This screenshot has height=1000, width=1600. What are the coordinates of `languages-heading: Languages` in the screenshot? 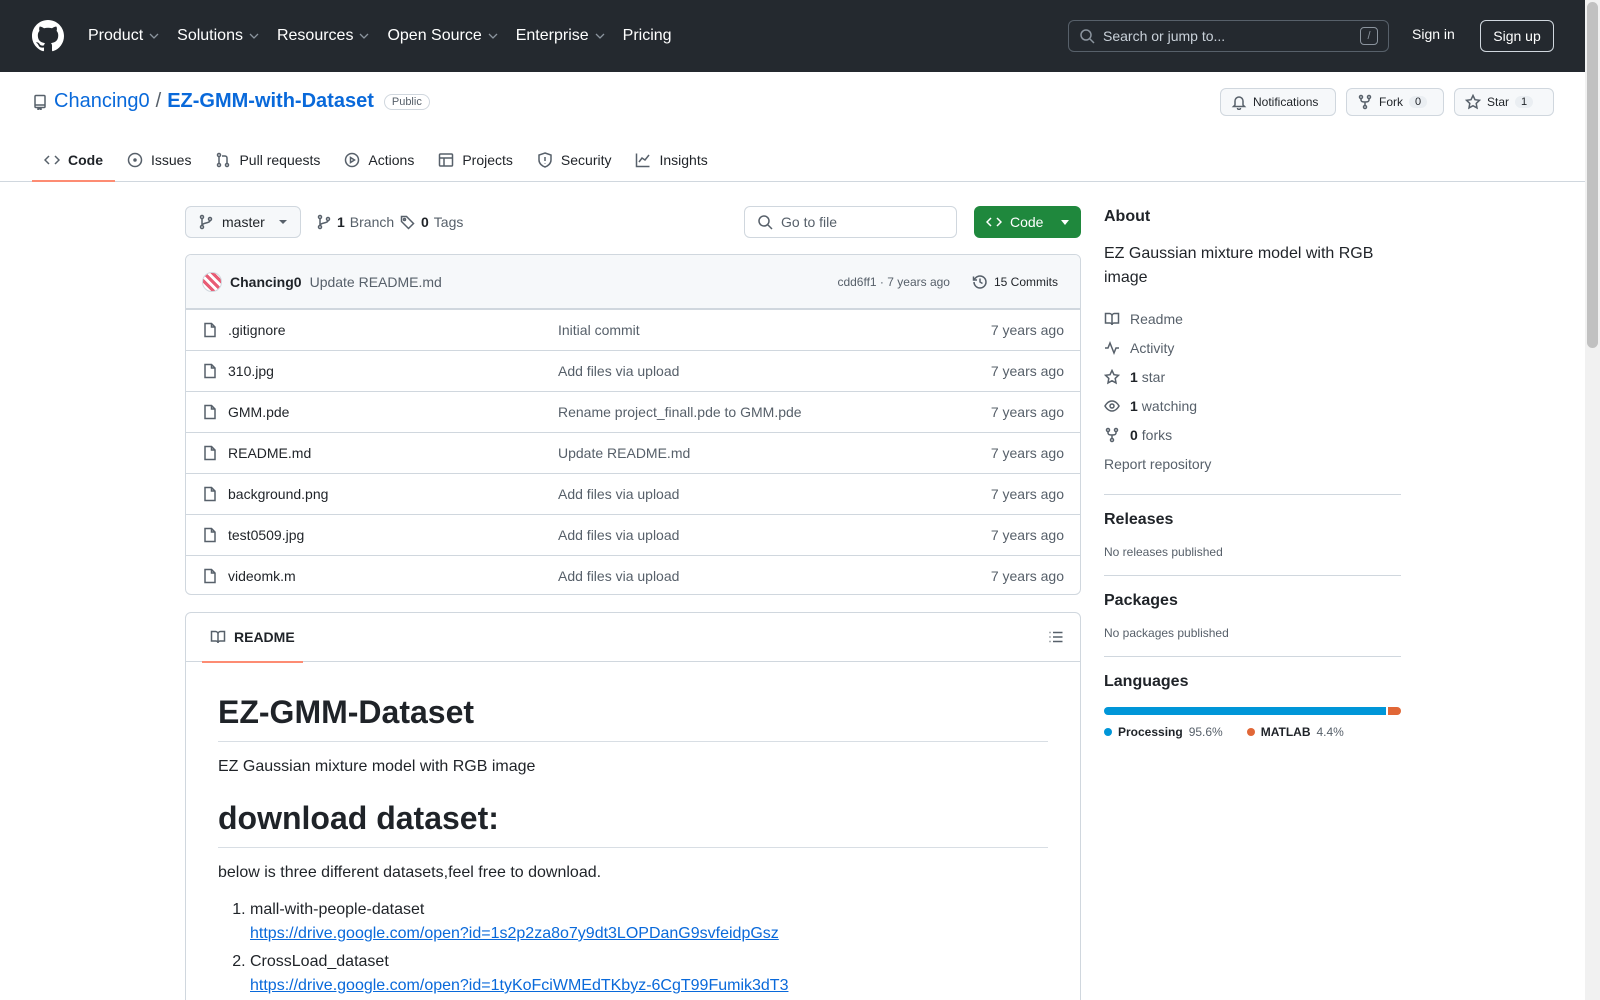 It's located at (1146, 681).